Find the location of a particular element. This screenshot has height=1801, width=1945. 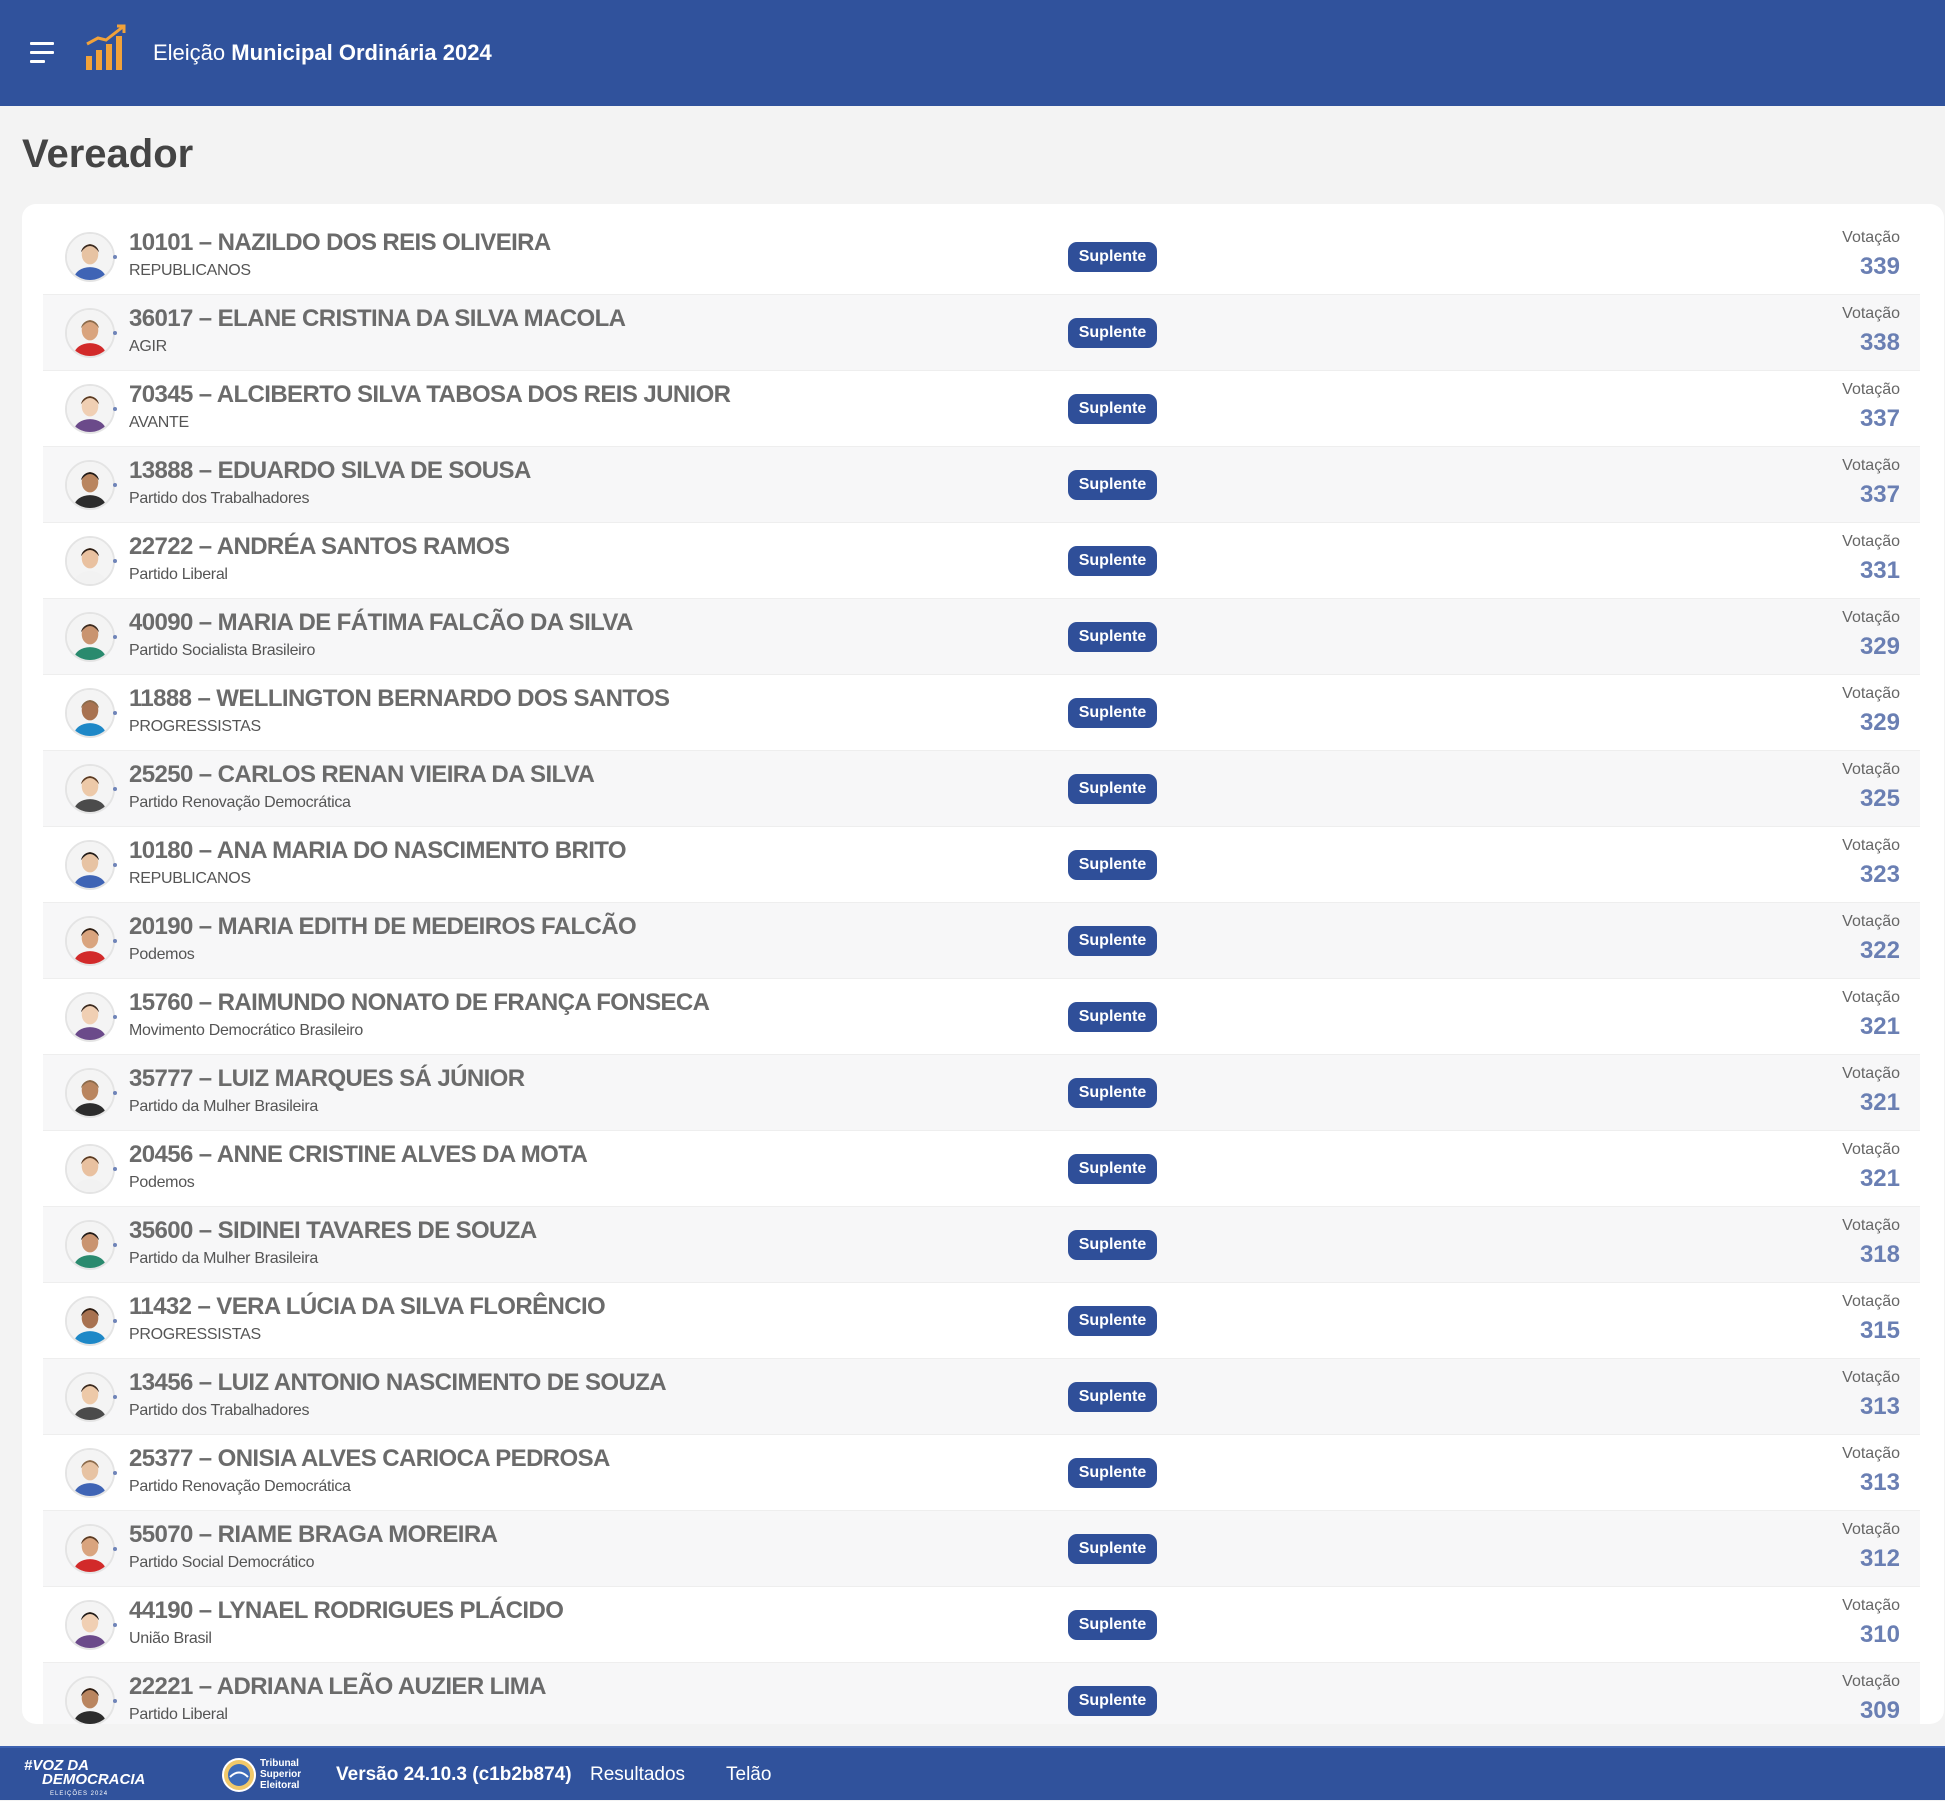

votes-value: 309 is located at coordinates (1879, 1710).